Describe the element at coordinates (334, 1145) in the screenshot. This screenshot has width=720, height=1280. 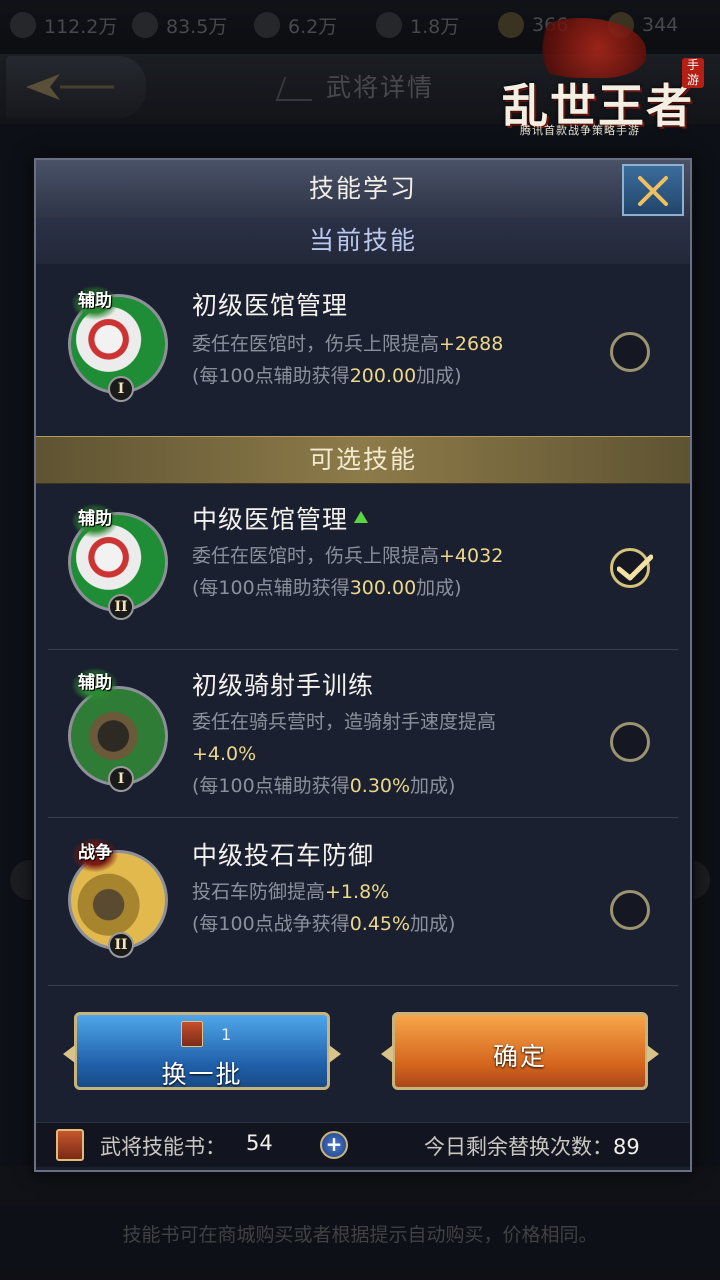
I see `add-skill-book-button: +` at that location.